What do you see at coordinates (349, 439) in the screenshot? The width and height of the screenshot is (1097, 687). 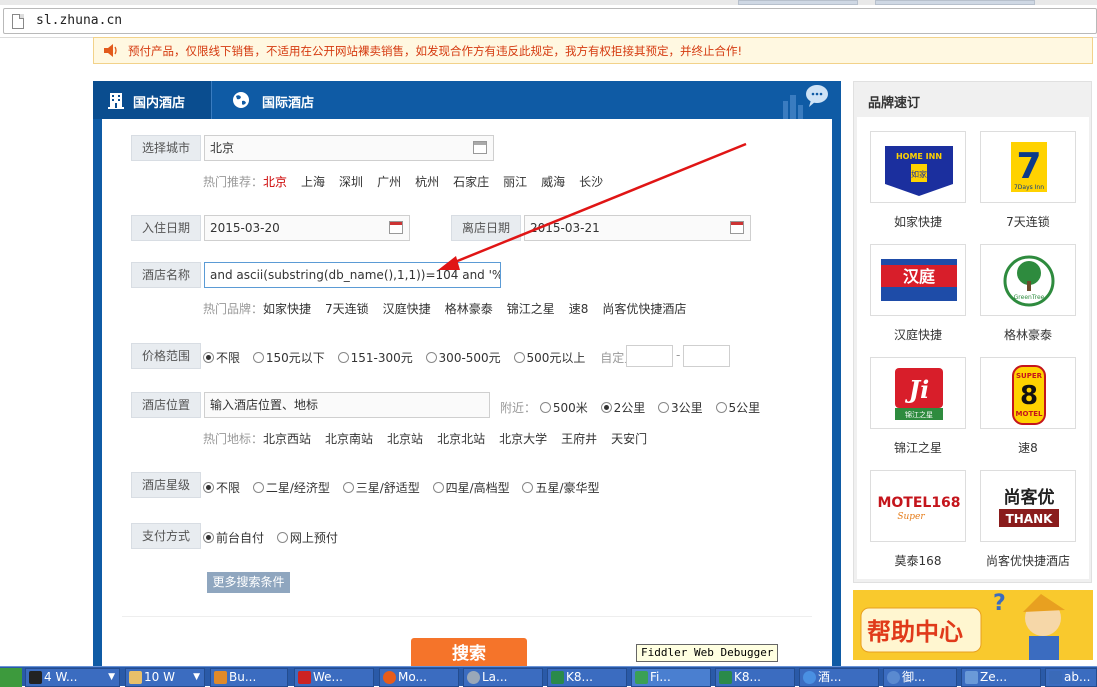 I see `landmark-link: 北京南站` at bounding box center [349, 439].